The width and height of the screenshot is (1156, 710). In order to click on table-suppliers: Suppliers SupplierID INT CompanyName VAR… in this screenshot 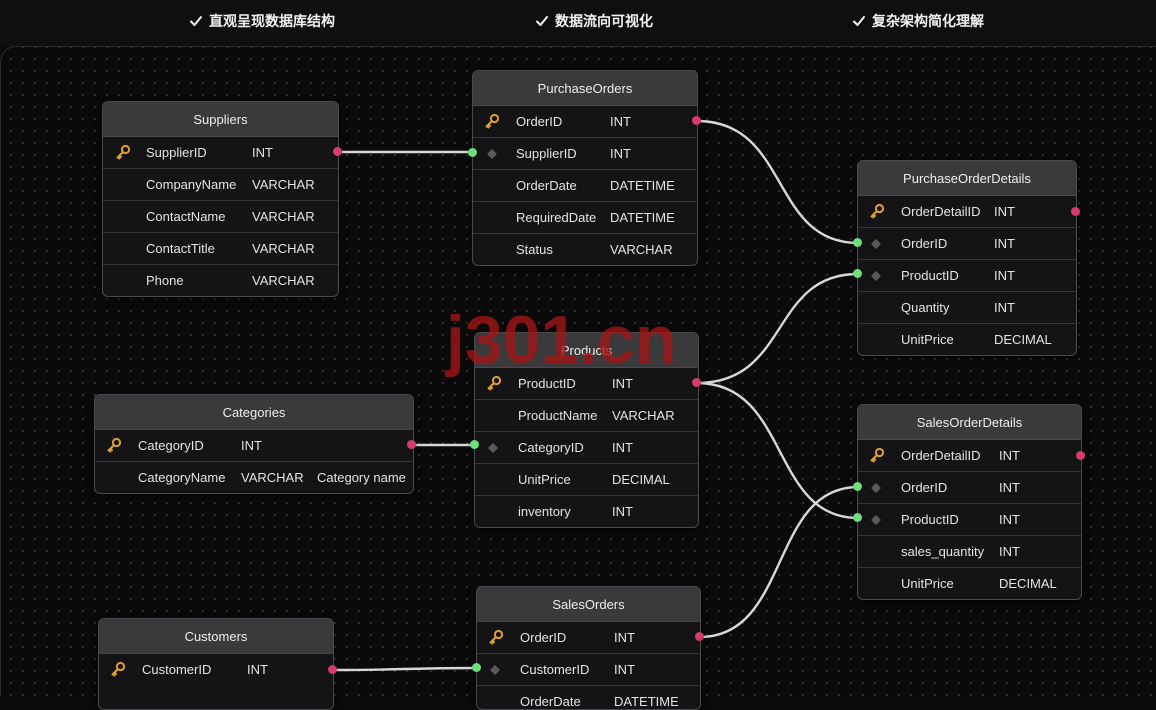, I will do `click(220, 199)`.